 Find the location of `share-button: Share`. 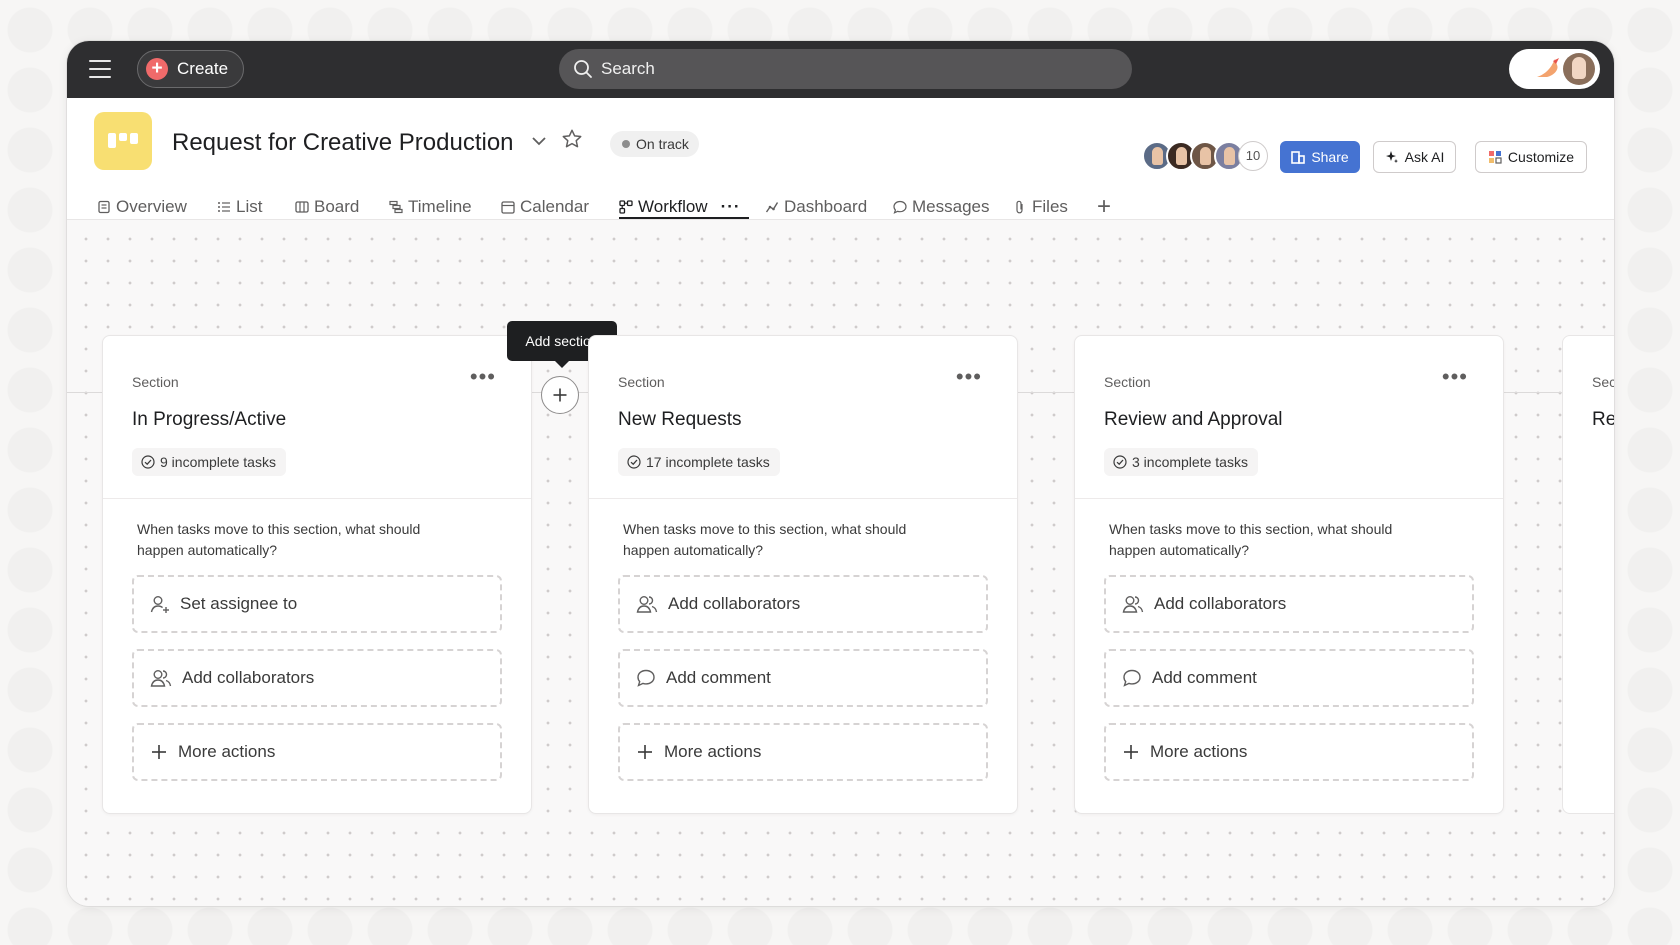

share-button: Share is located at coordinates (1320, 157).